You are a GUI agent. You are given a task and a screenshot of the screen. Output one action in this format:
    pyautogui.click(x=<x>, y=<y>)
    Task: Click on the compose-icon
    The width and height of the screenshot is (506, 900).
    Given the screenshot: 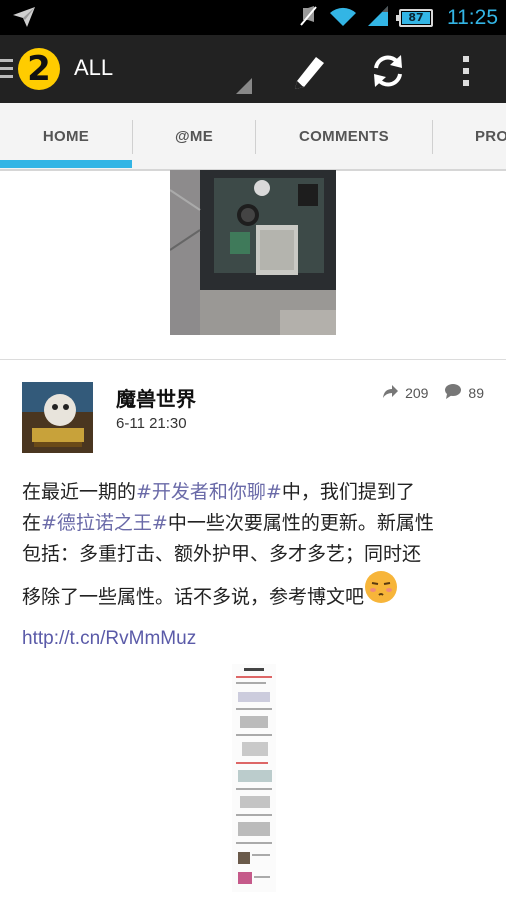 What is the action you would take?
    pyautogui.click(x=309, y=71)
    